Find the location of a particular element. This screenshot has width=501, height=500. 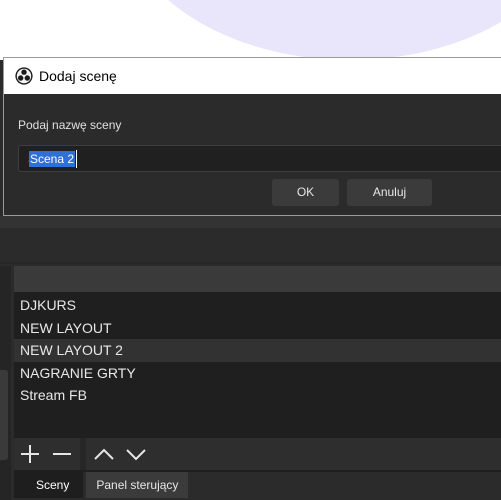

dock-divider is located at coordinates (250, 263).